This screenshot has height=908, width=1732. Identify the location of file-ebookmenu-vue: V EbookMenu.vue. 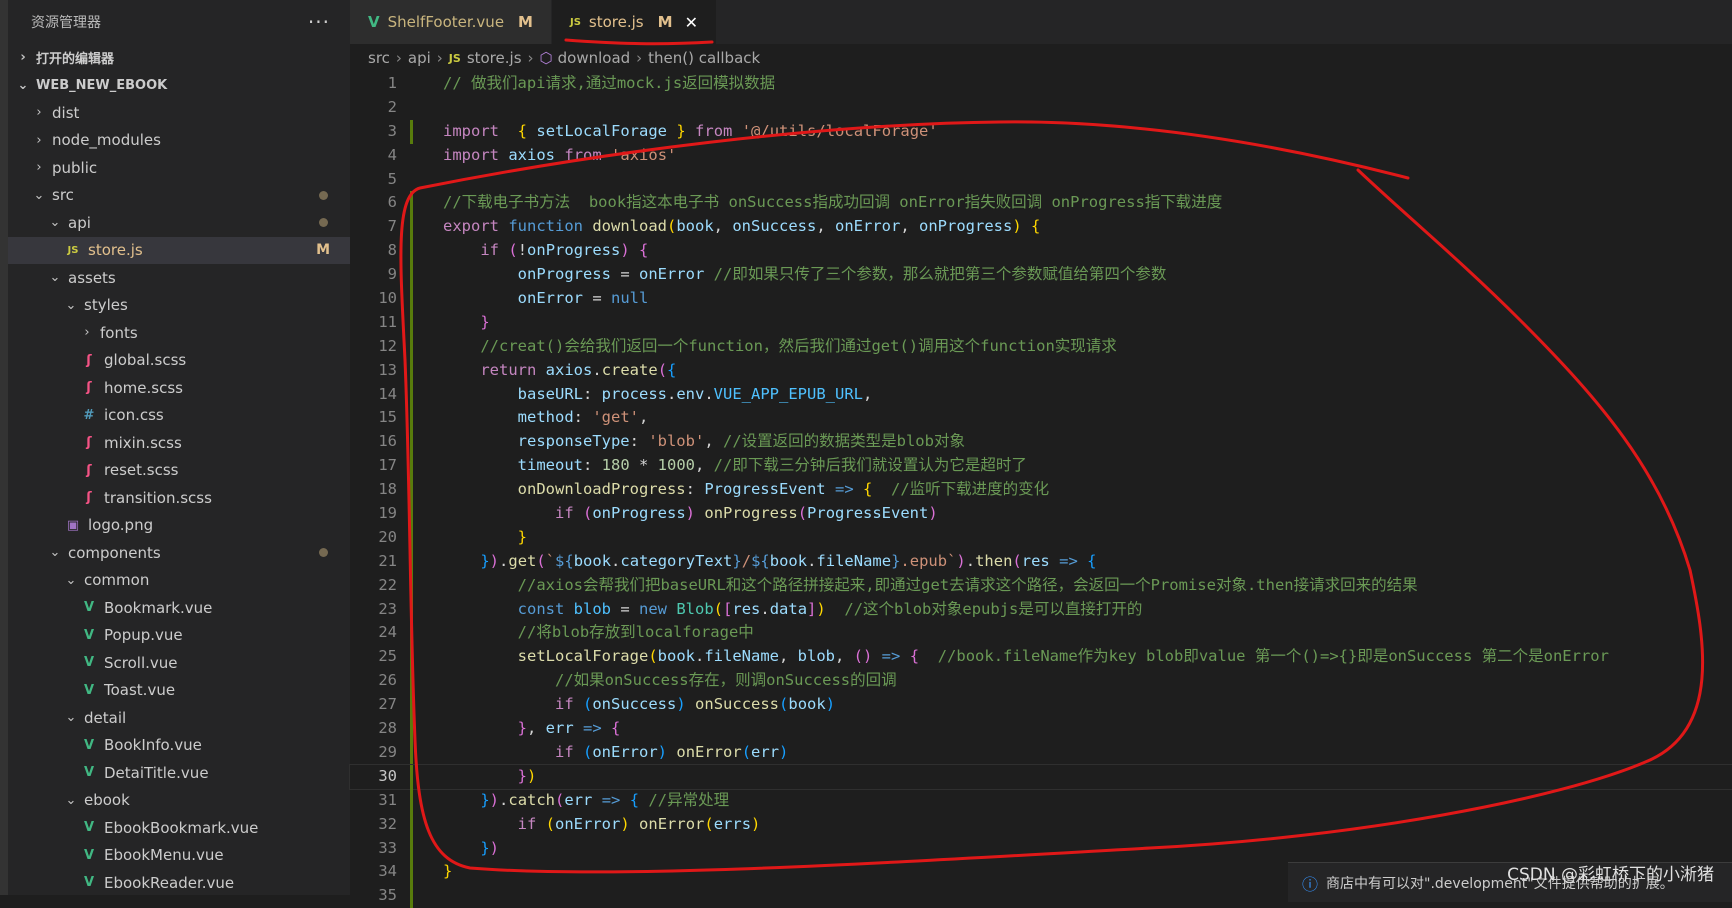
(179, 856).